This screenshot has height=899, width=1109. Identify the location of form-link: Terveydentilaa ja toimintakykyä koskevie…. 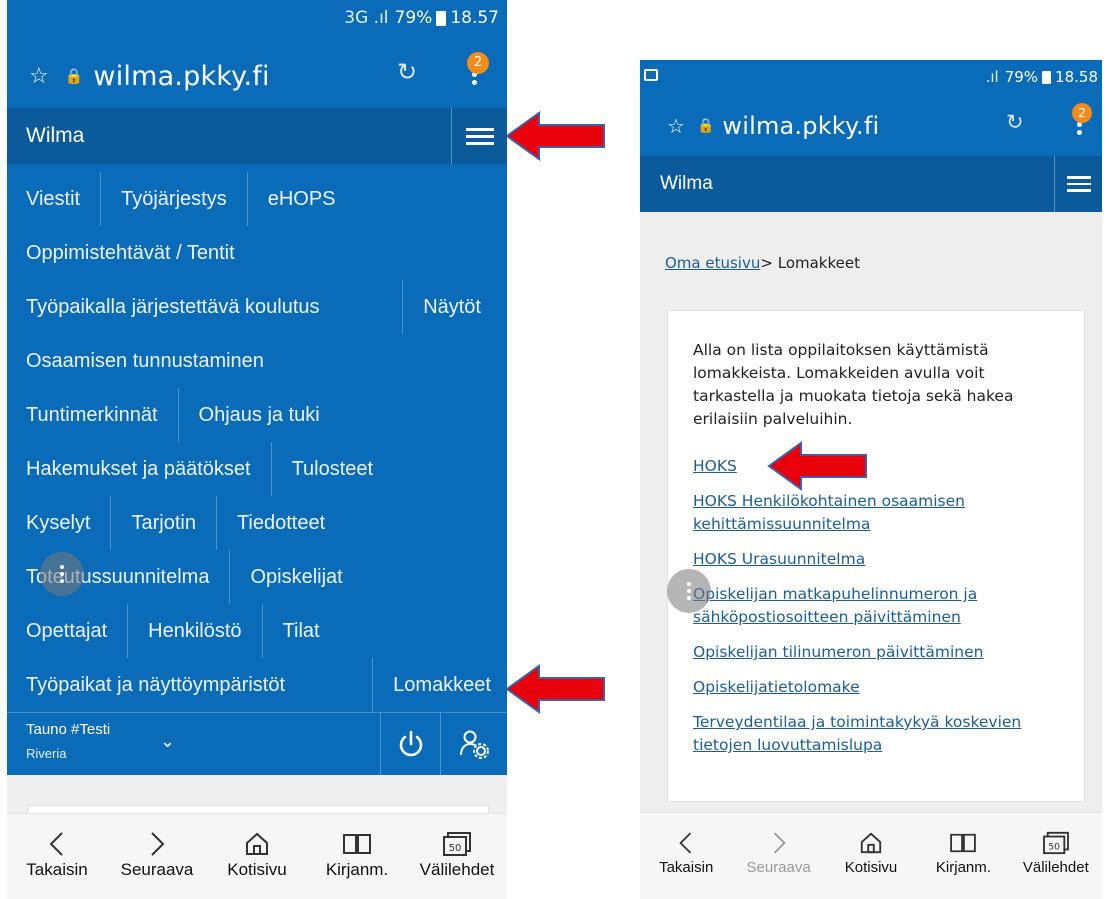
(878, 734).